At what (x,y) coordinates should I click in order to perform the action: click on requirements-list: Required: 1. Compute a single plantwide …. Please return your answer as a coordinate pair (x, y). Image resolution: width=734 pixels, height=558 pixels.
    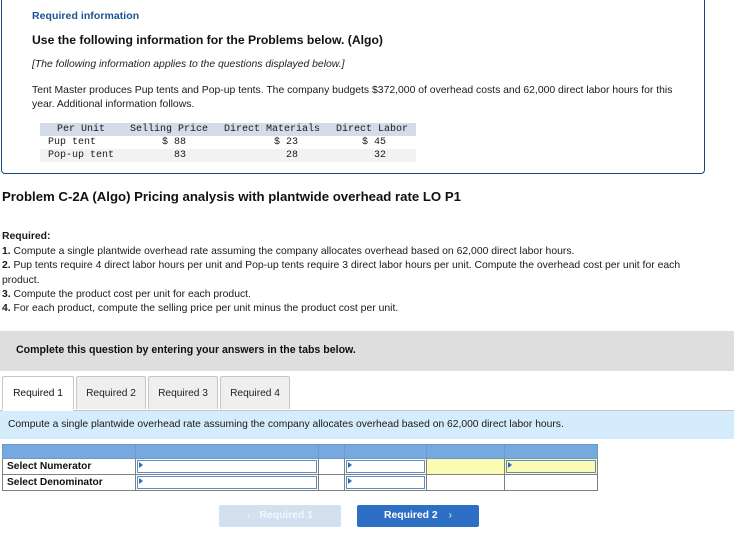
    Looking at the image, I should click on (352, 273).